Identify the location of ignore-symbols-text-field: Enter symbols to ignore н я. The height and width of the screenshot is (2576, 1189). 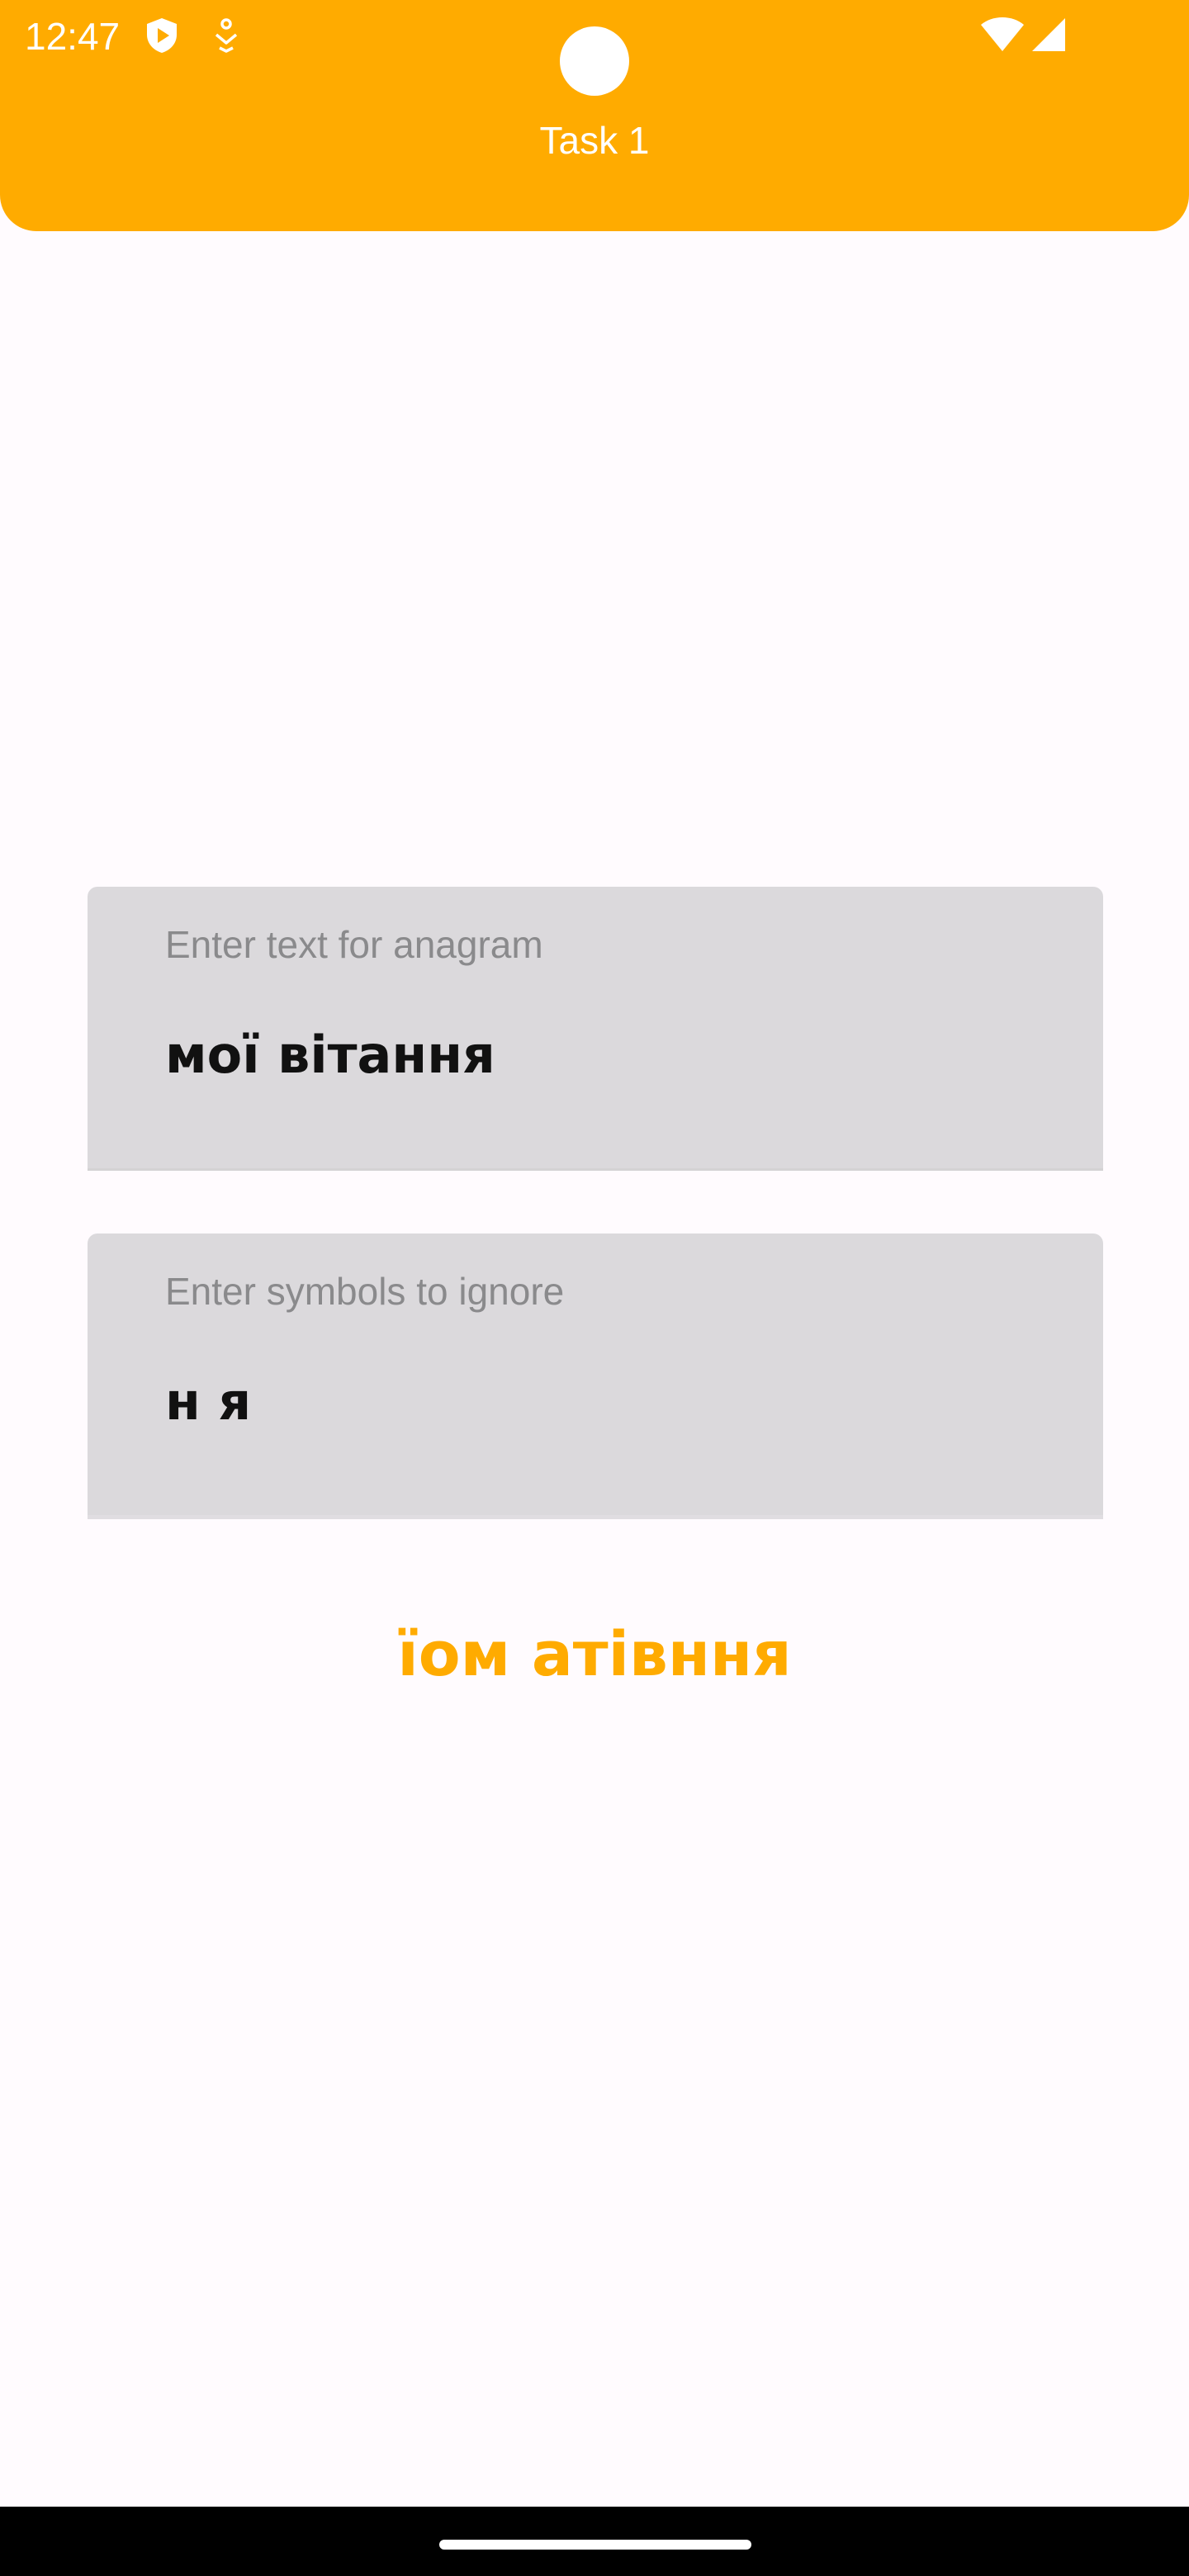
(595, 1376).